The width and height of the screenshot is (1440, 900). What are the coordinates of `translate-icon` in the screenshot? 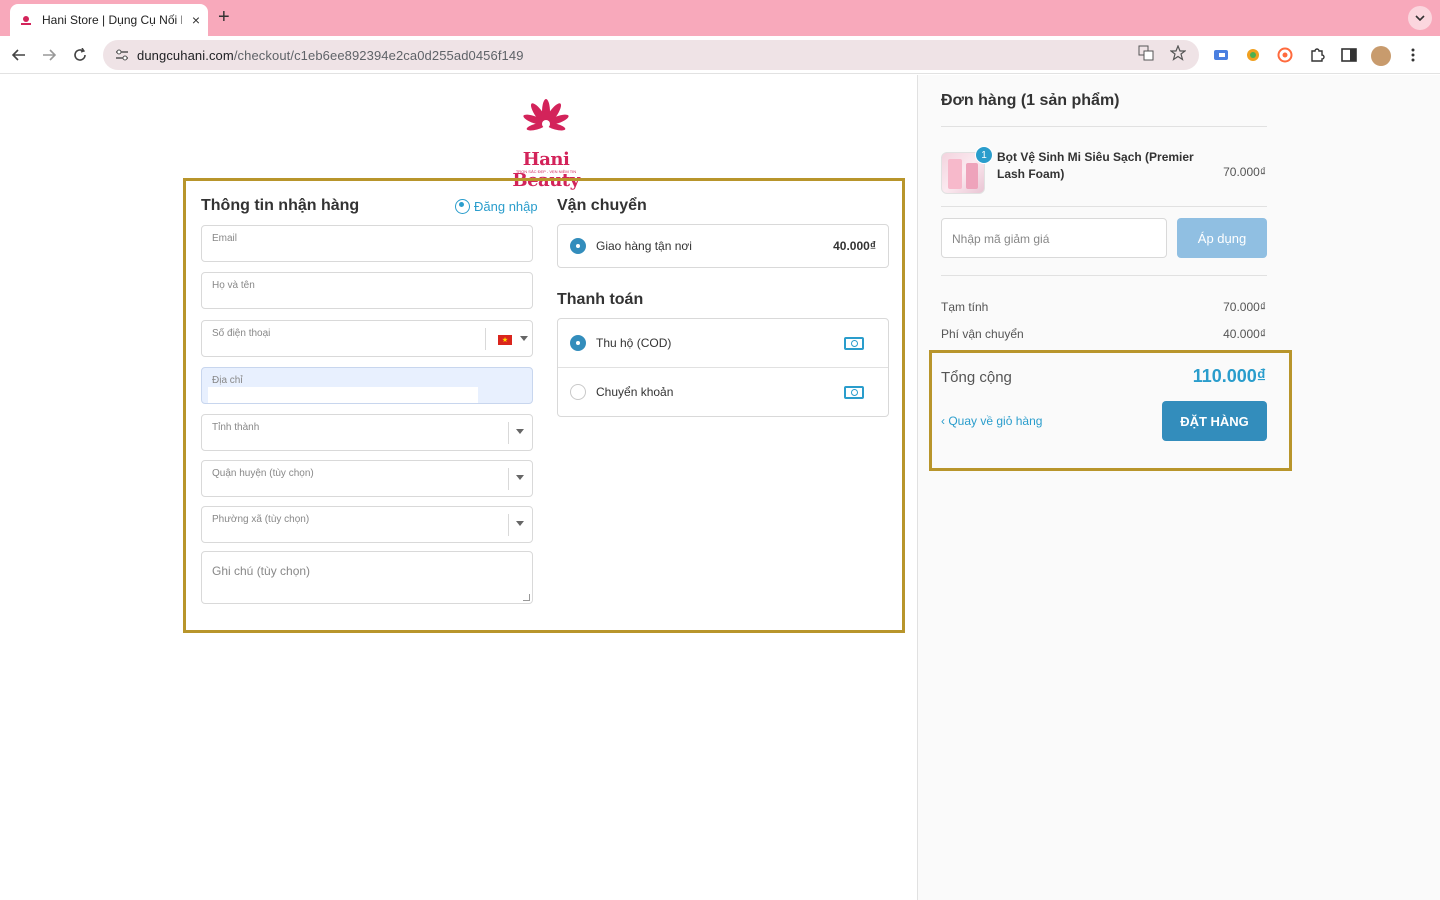 It's located at (1146, 54).